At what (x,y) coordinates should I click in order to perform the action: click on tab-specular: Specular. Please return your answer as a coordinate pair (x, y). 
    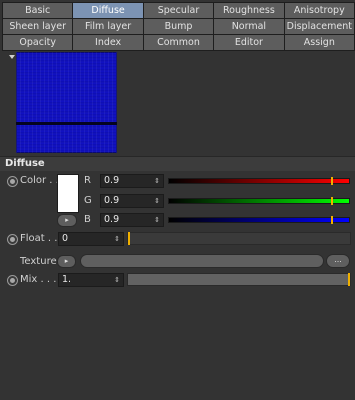
    Looking at the image, I should click on (178, 10).